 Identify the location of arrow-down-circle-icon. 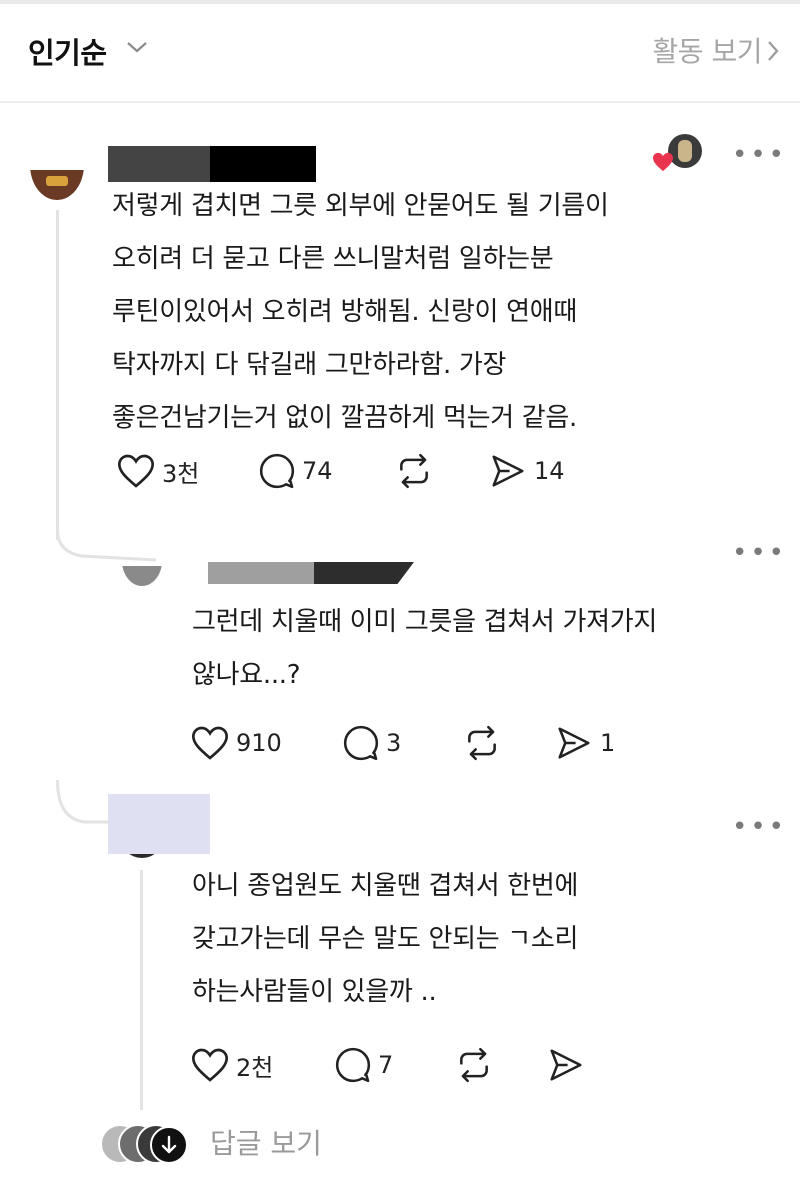
(169, 1145).